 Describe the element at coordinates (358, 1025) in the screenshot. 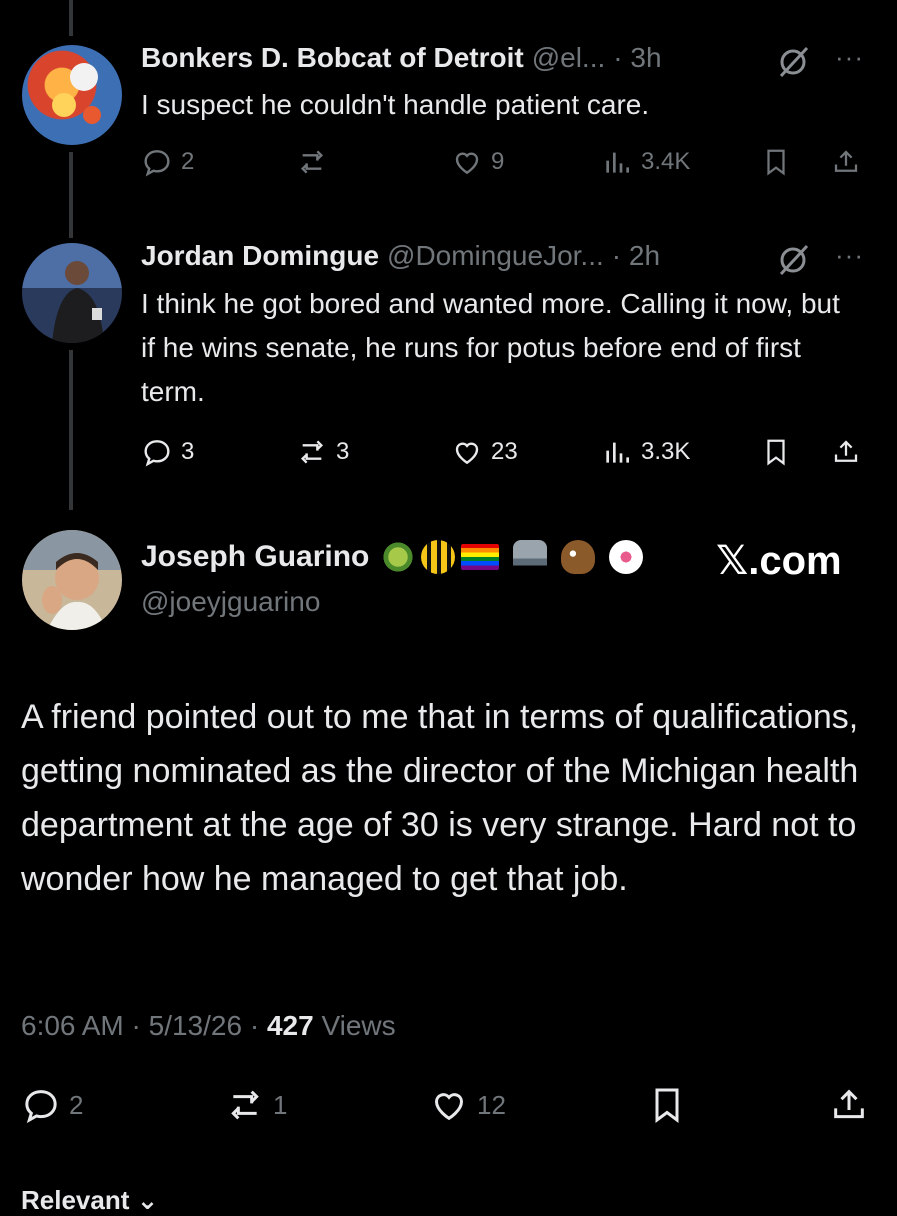

I see `views-label: Views` at that location.